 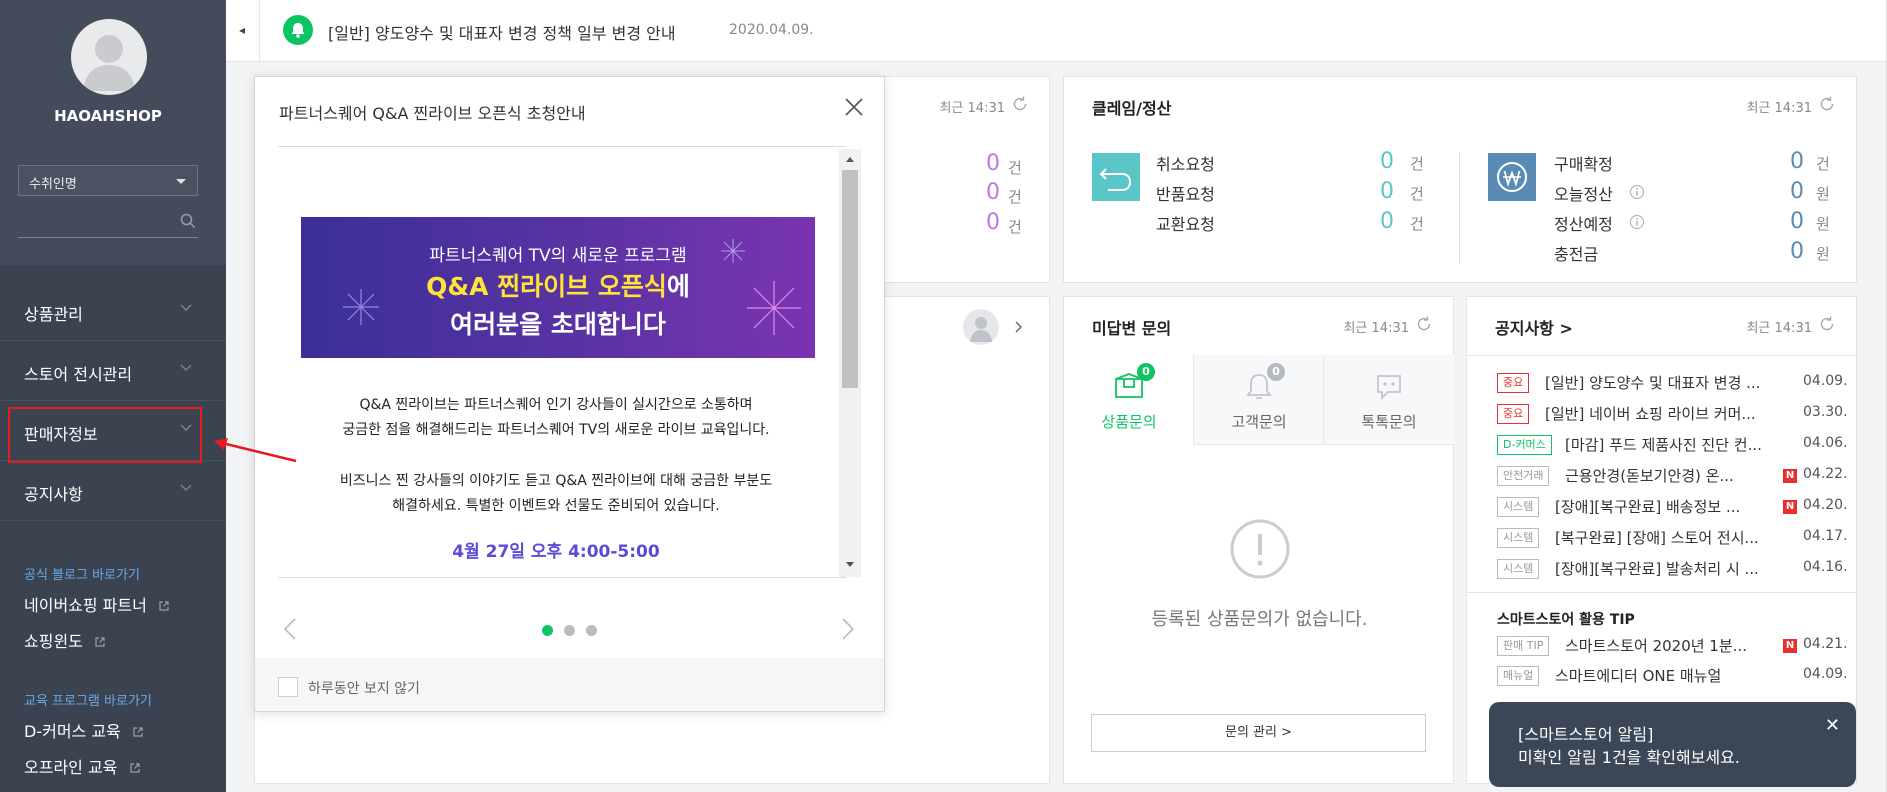 What do you see at coordinates (65, 640) in the screenshot?
I see `link-shopping-window: 쇼핑윈도` at bounding box center [65, 640].